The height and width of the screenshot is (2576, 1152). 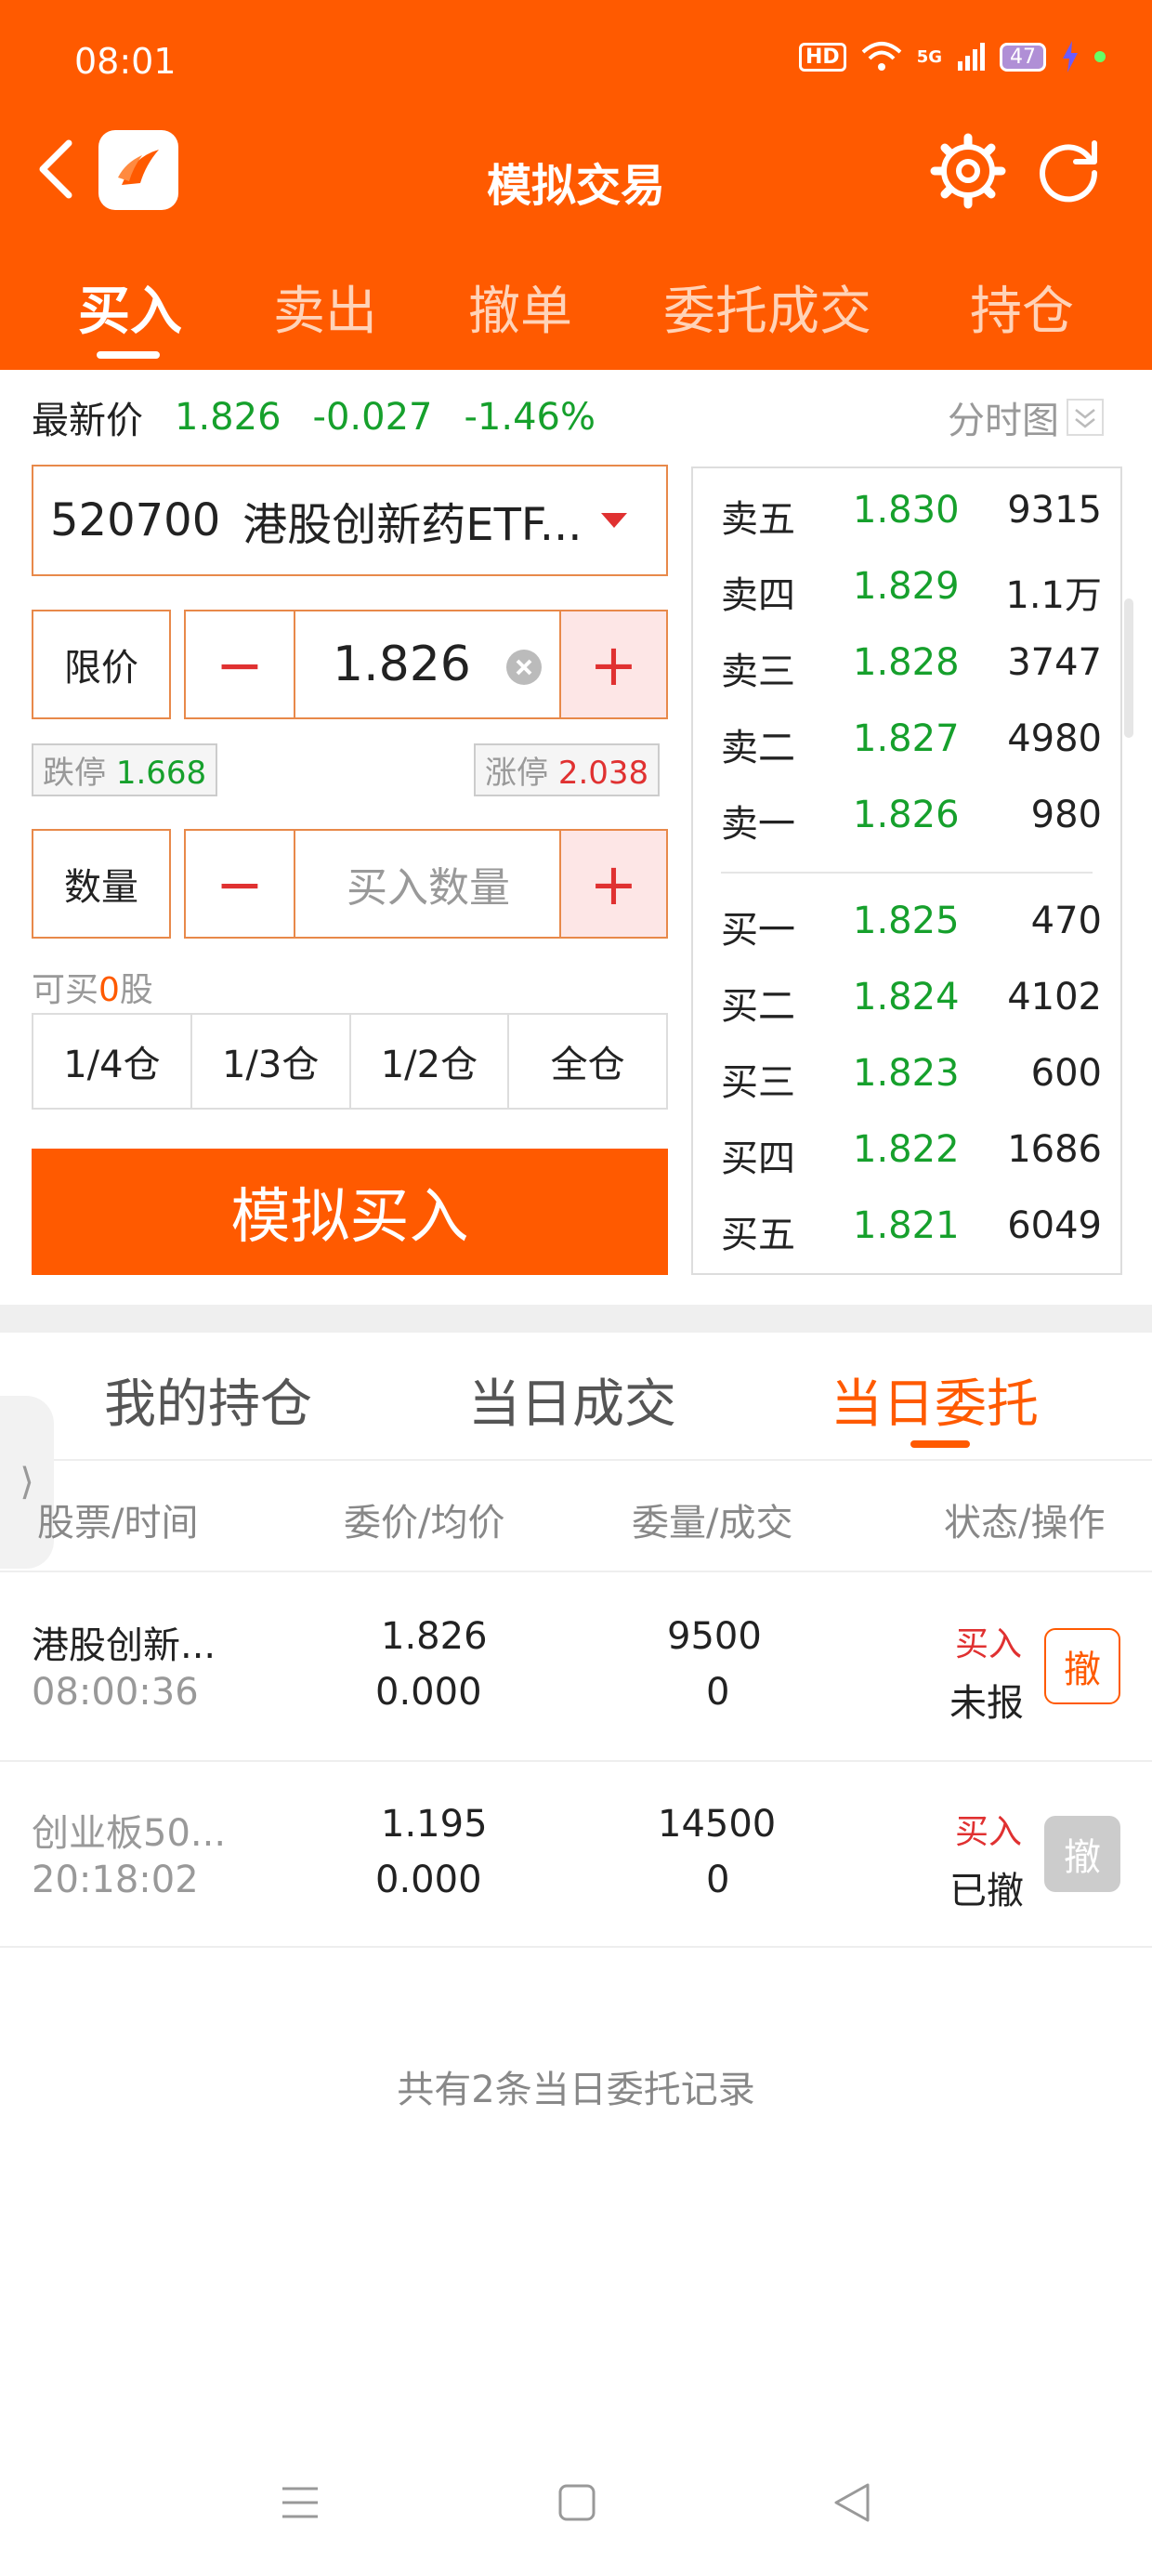 I want to click on tab-my-holdings: 我的持仓, so click(x=208, y=1400).